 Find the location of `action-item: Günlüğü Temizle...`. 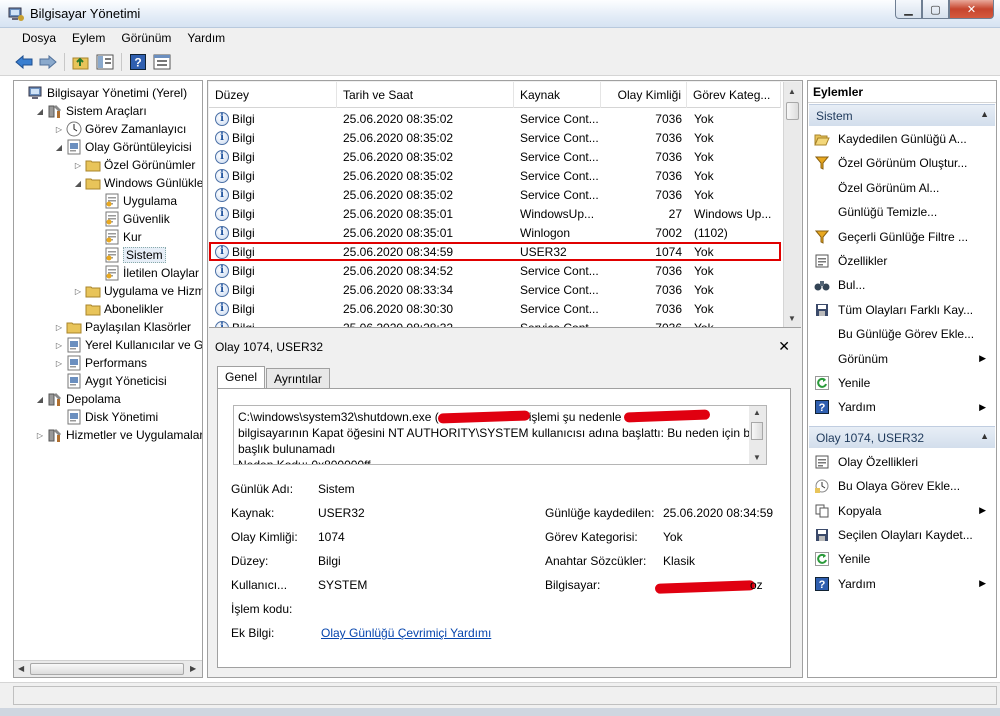

action-item: Günlüğü Temizle... is located at coordinates (902, 212).